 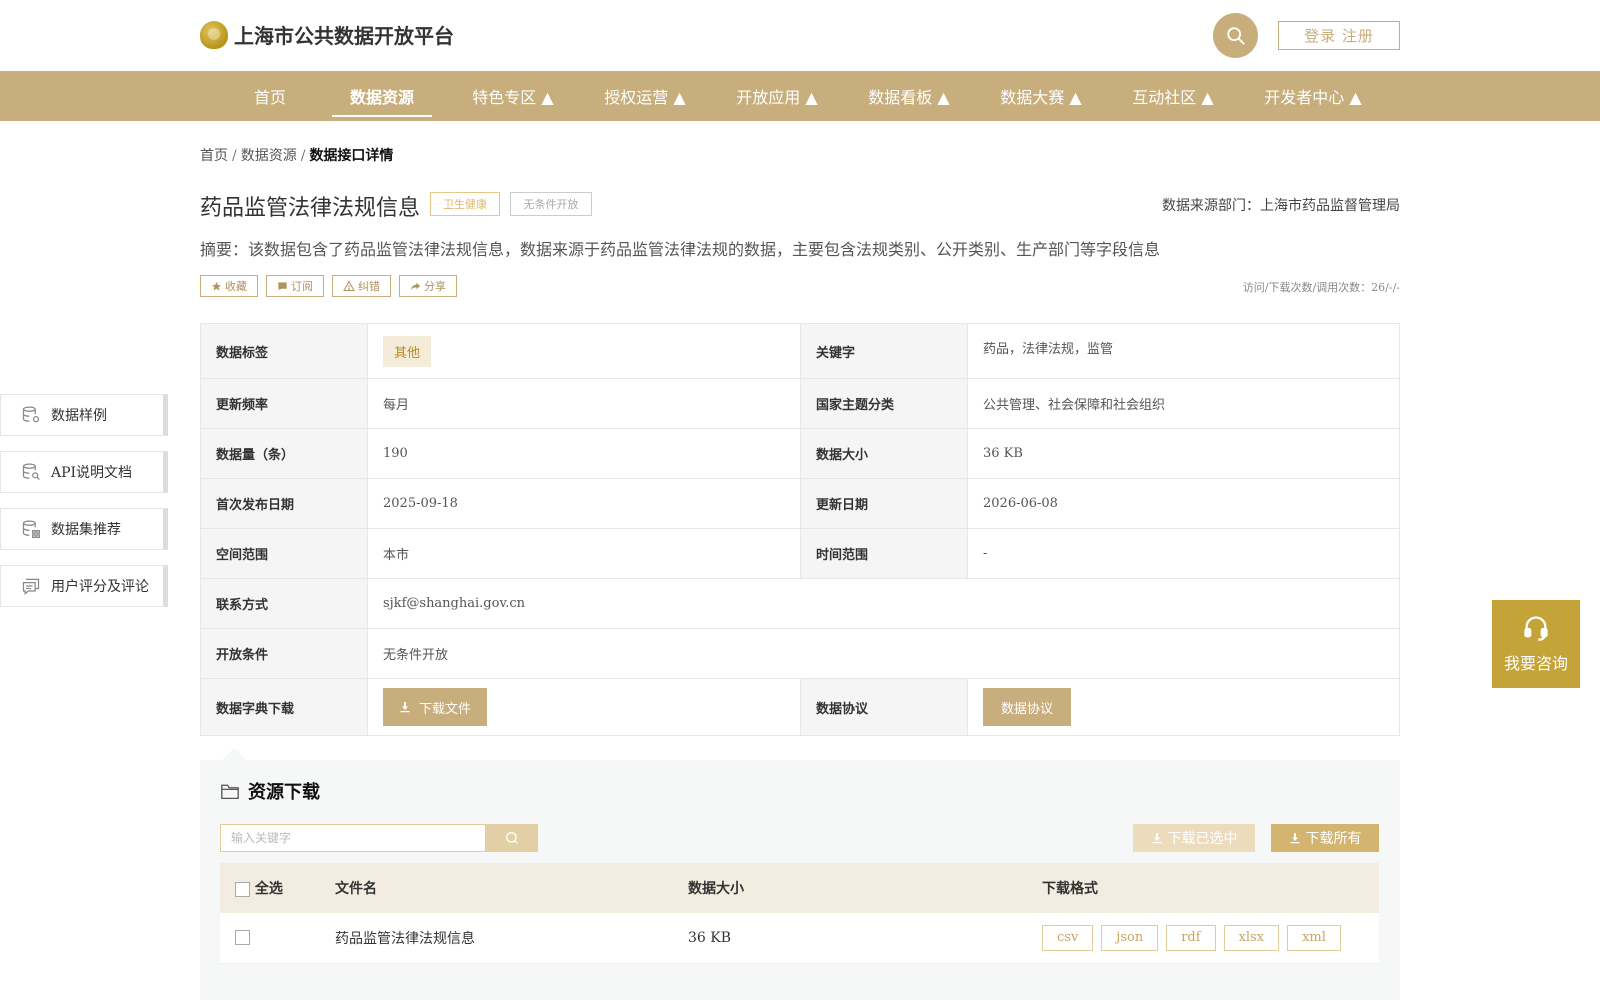 I want to click on table-header-row: 全选 文件名 数据大小 下载格式, so click(x=799, y=888).